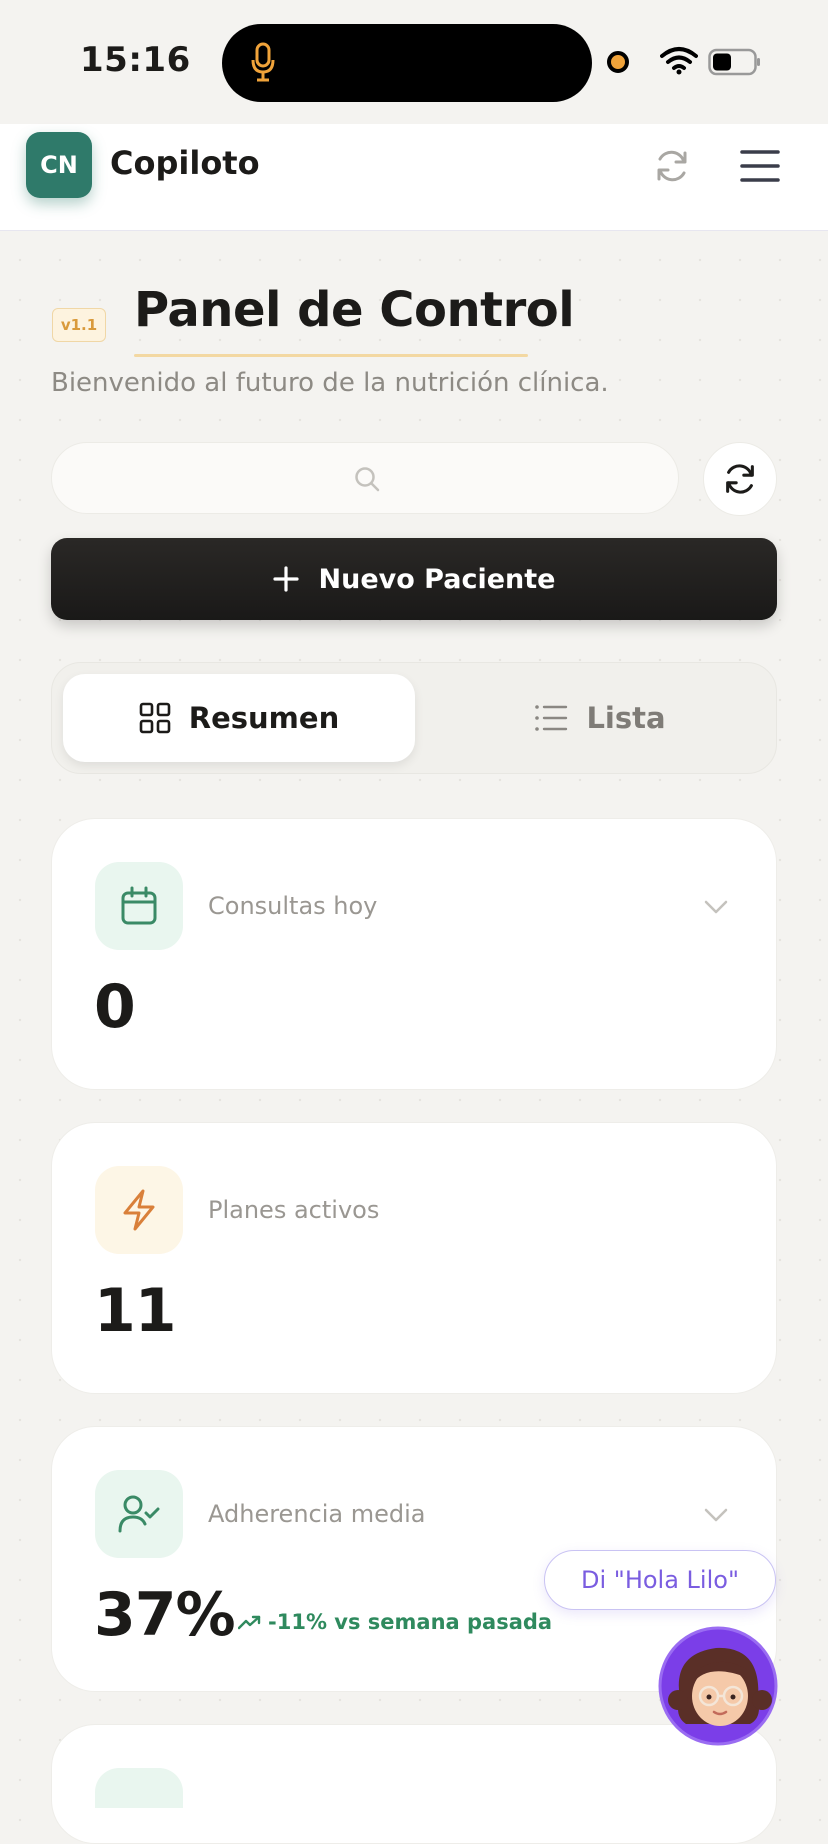 This screenshot has height=1844, width=828. I want to click on tab-lista: Lista, so click(600, 718).